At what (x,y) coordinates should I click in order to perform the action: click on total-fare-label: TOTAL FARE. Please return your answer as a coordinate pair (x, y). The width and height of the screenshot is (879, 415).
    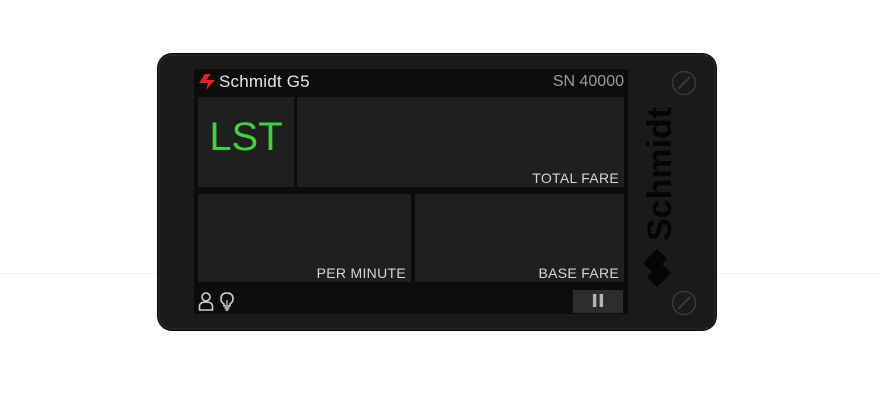
    Looking at the image, I should click on (575, 178).